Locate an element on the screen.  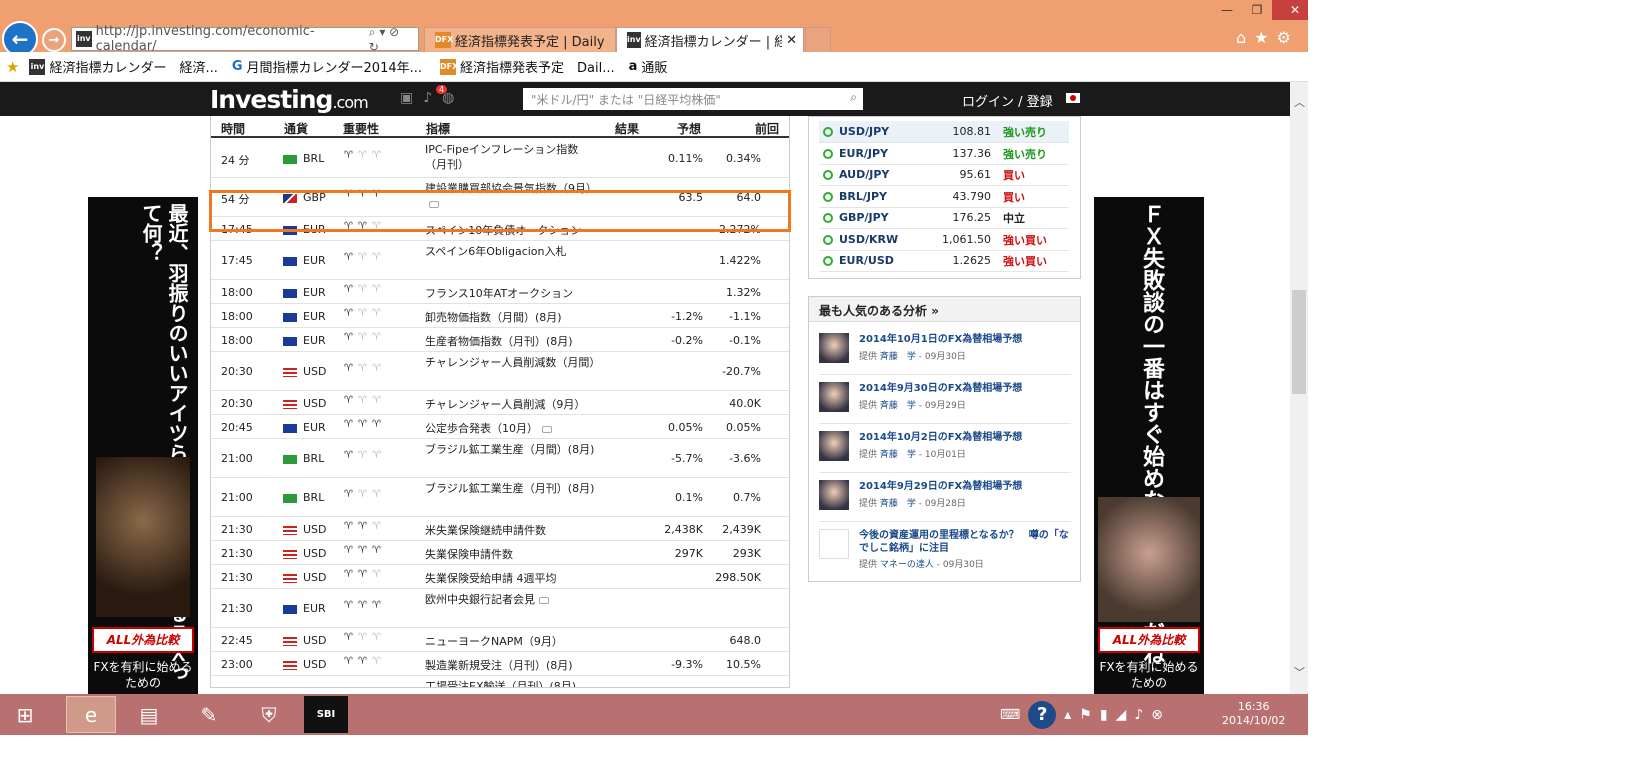
article-author: マネーの達人 is located at coordinates (907, 565).